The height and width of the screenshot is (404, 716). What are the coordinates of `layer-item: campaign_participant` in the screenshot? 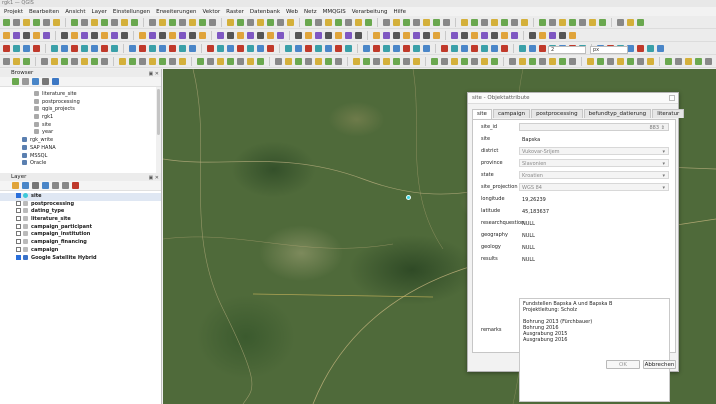 It's located at (80, 227).